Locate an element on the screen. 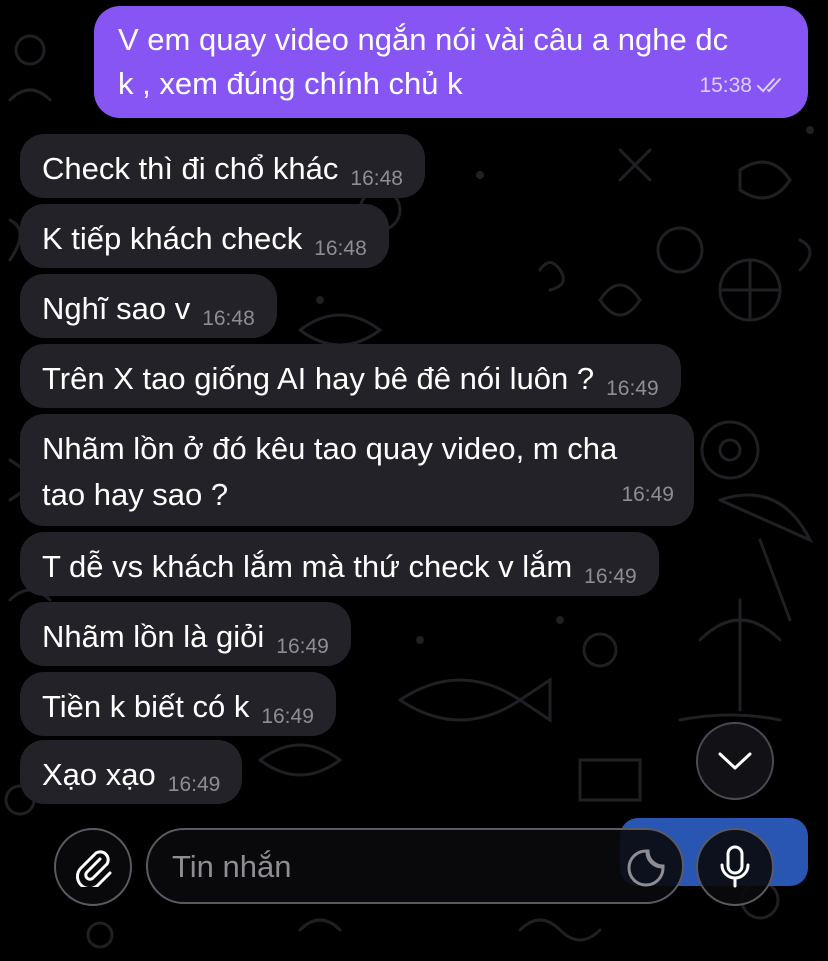 This screenshot has width=828, height=961. chevron-down-icon is located at coordinates (735, 761).